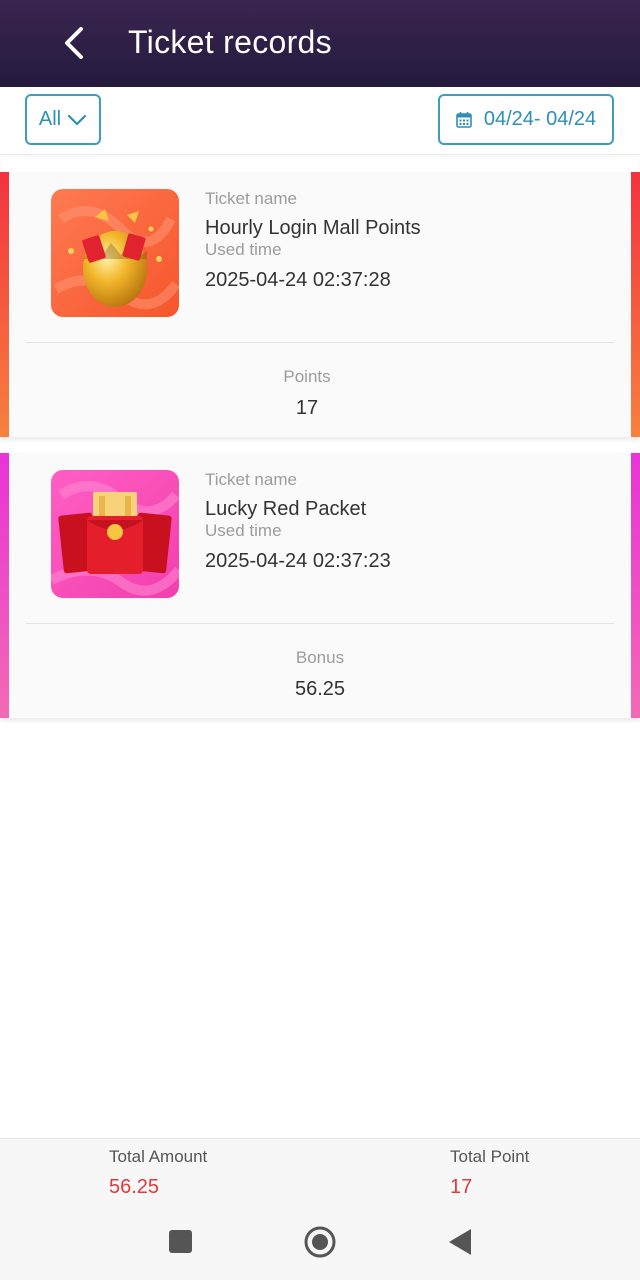 The height and width of the screenshot is (1280, 640). What do you see at coordinates (77, 119) in the screenshot?
I see `chevron-down-icon` at bounding box center [77, 119].